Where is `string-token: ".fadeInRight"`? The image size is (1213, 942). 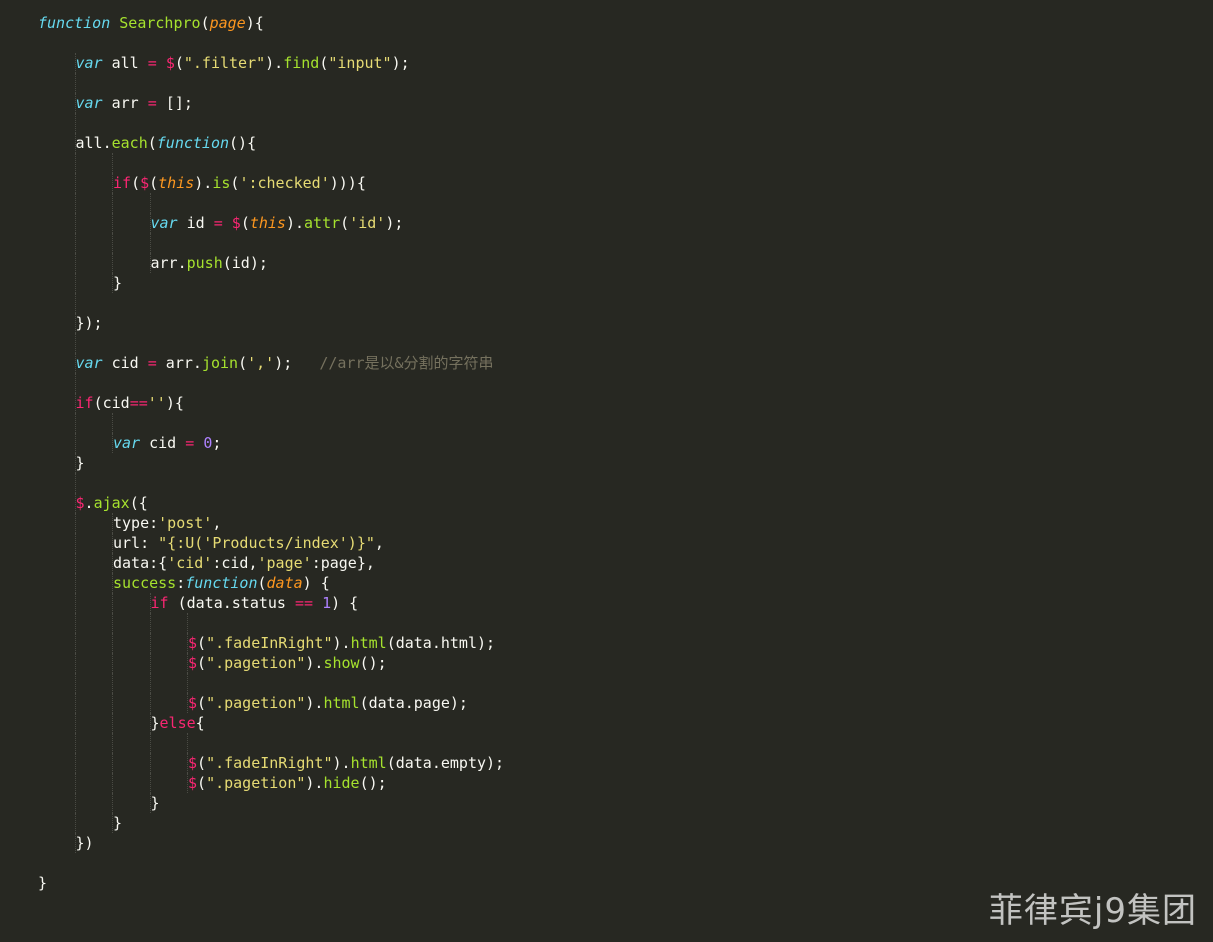 string-token: ".fadeInRight" is located at coordinates (269, 643).